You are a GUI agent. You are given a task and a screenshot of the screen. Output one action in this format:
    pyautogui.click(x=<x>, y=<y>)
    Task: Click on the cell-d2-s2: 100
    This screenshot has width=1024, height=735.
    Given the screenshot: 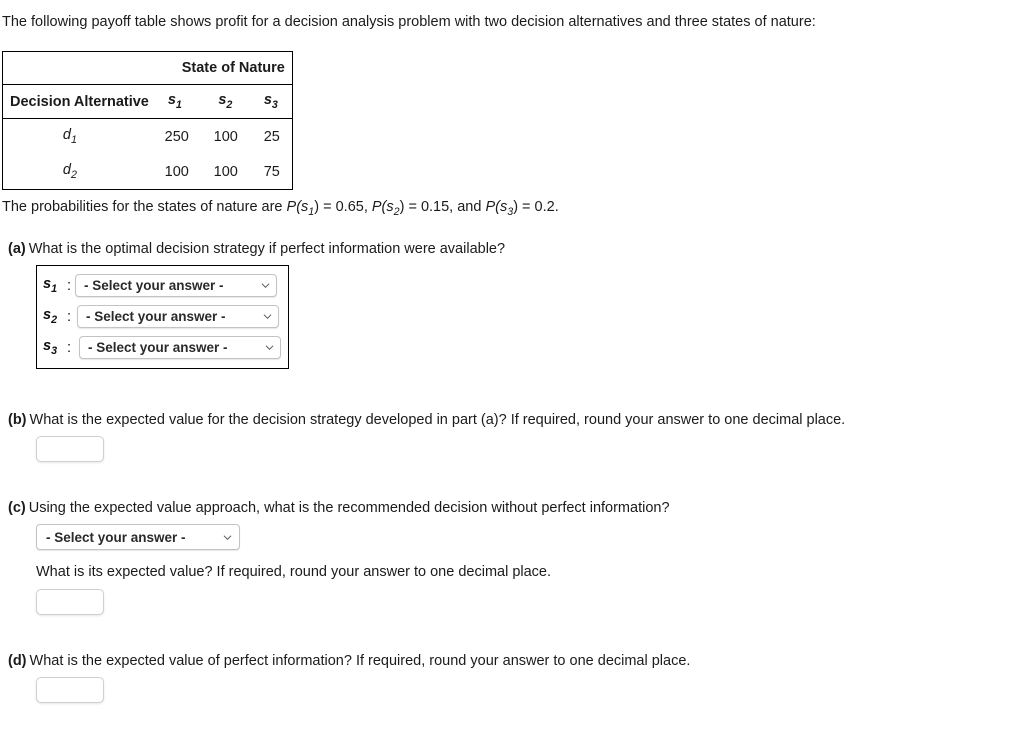 What is the action you would take?
    pyautogui.click(x=225, y=171)
    